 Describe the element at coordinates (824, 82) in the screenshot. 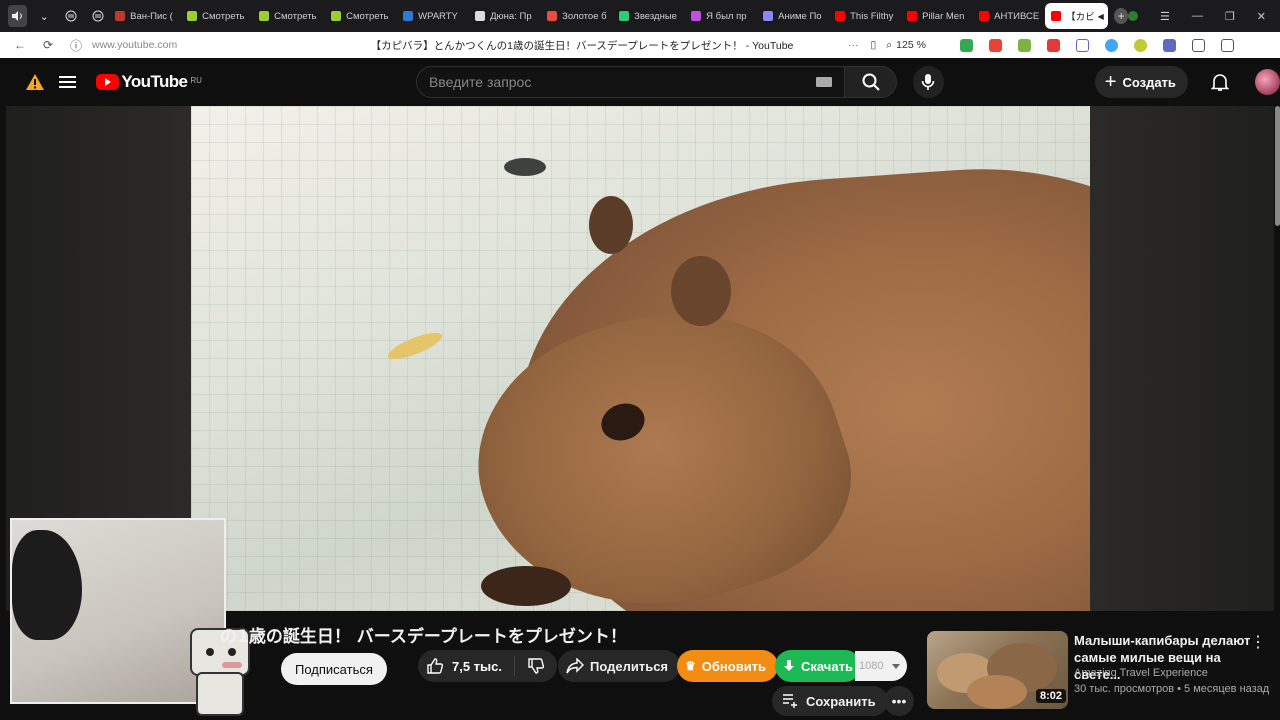

I see `keyboard-icon` at that location.